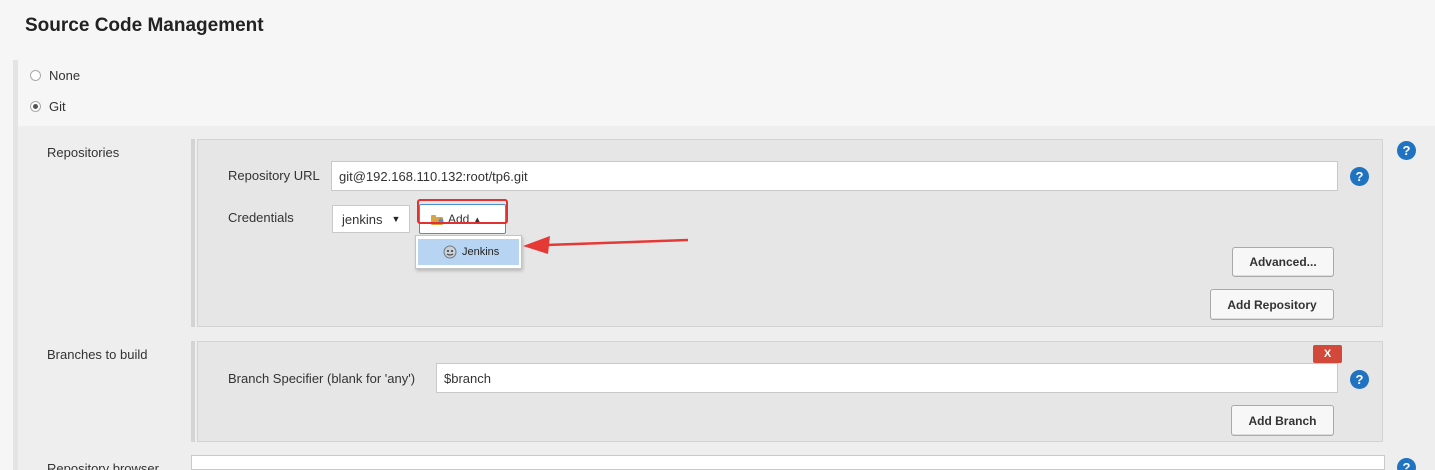  What do you see at coordinates (834, 176) in the screenshot?
I see `repository-url-input: git@192.168.110.132:root/tp6.git` at bounding box center [834, 176].